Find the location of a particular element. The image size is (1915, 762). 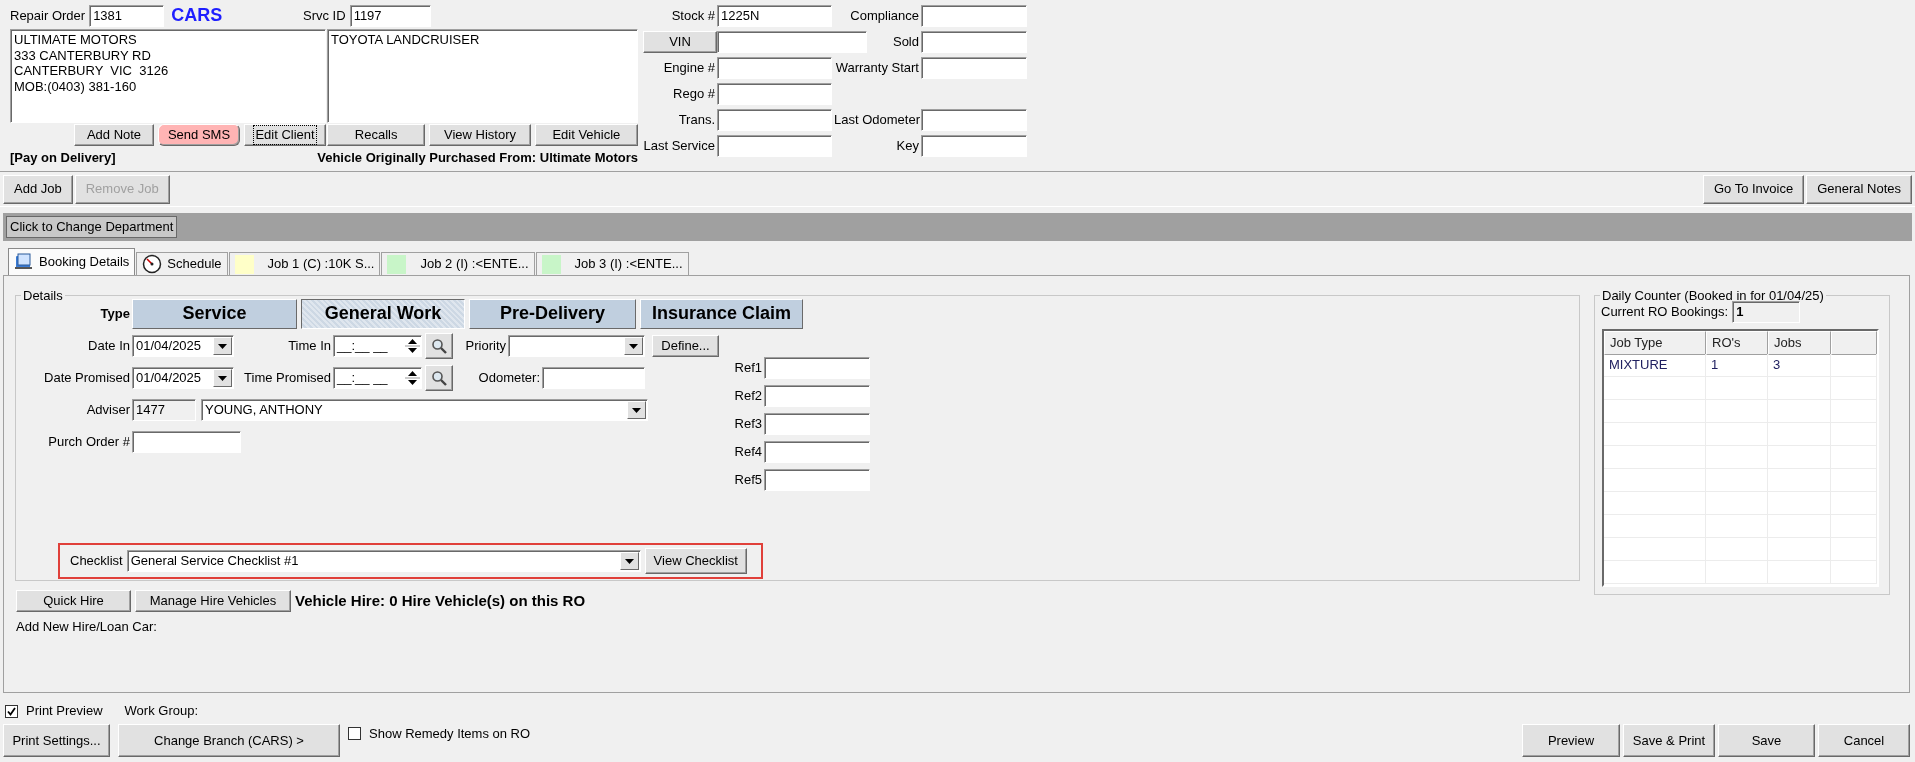

field-label: Adviser is located at coordinates (108, 410).